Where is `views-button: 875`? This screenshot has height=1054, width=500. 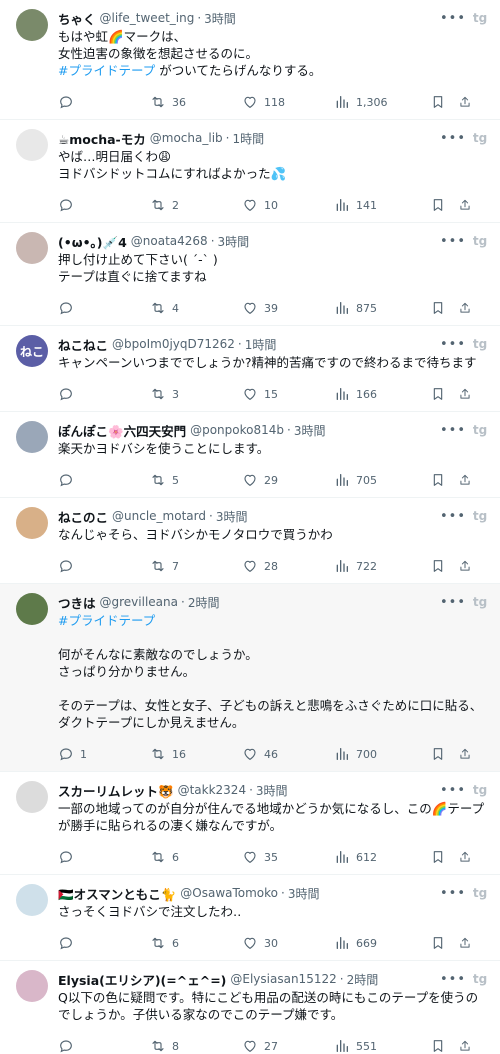 views-button: 875 is located at coordinates (382, 308).